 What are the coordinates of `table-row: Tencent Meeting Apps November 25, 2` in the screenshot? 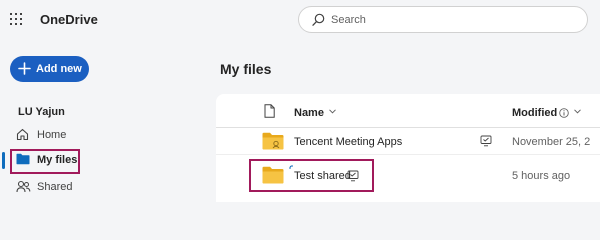 It's located at (408, 141).